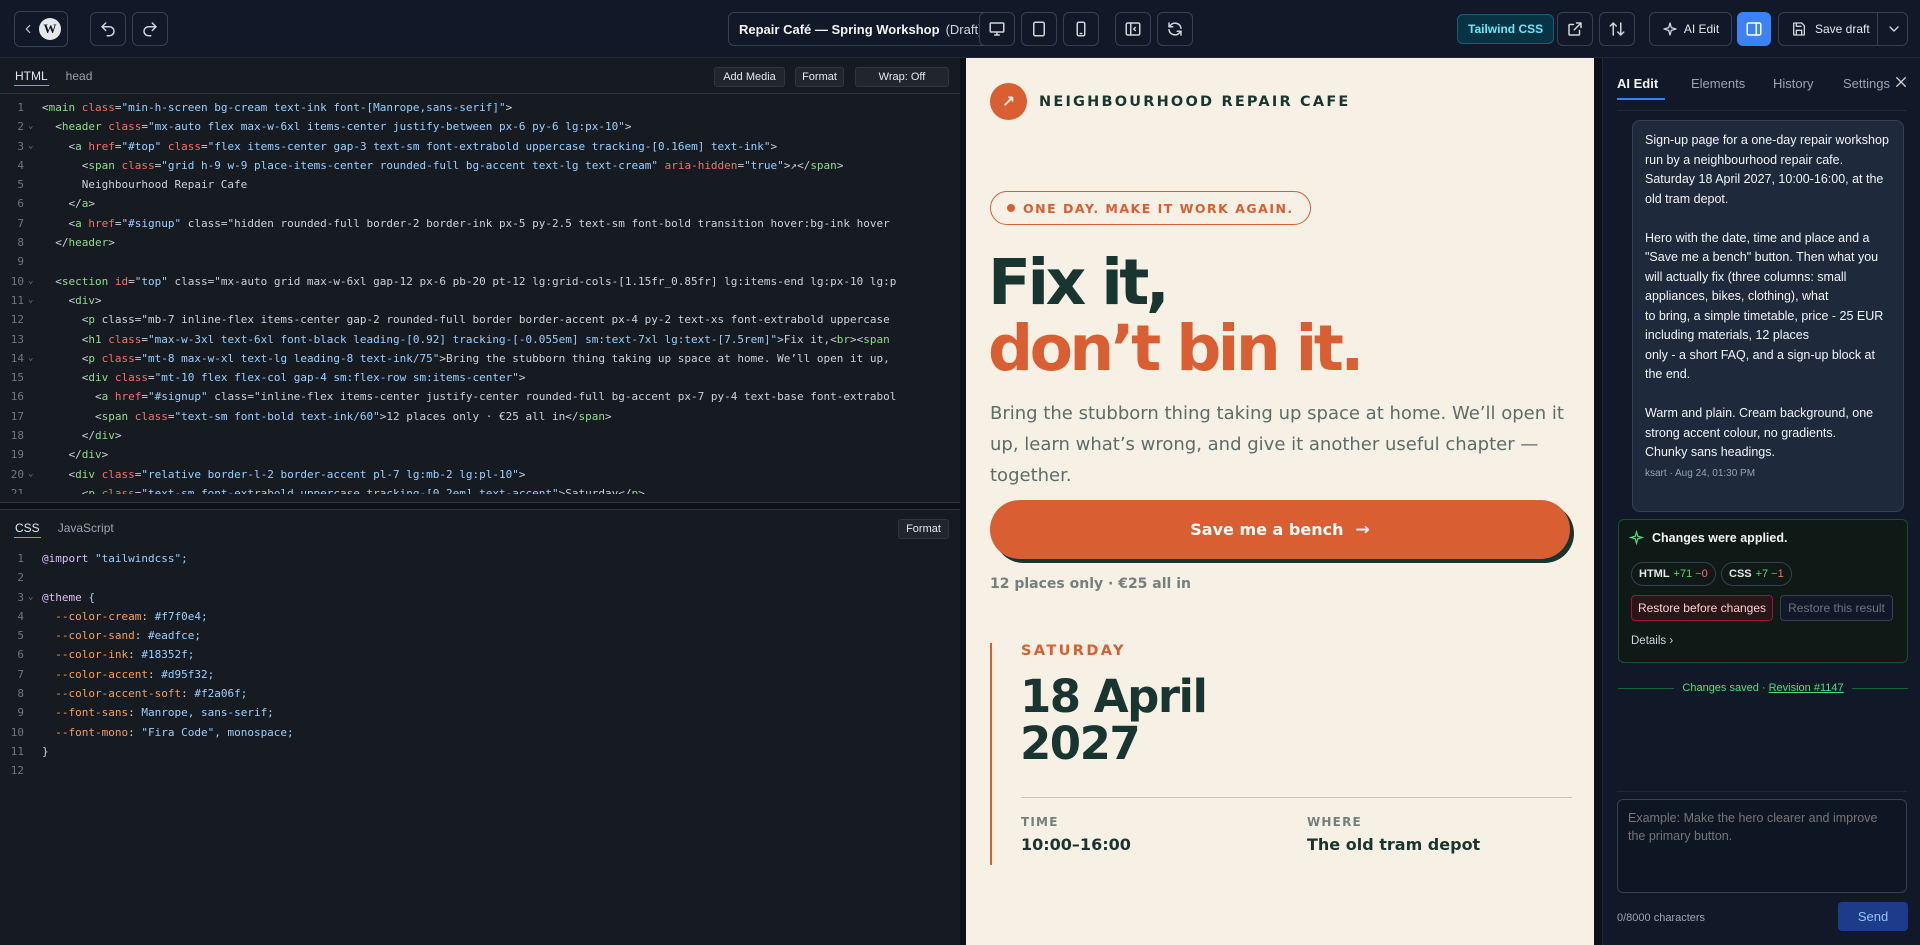  What do you see at coordinates (749, 77) in the screenshot?
I see `add-media-button: Add Media` at bounding box center [749, 77].